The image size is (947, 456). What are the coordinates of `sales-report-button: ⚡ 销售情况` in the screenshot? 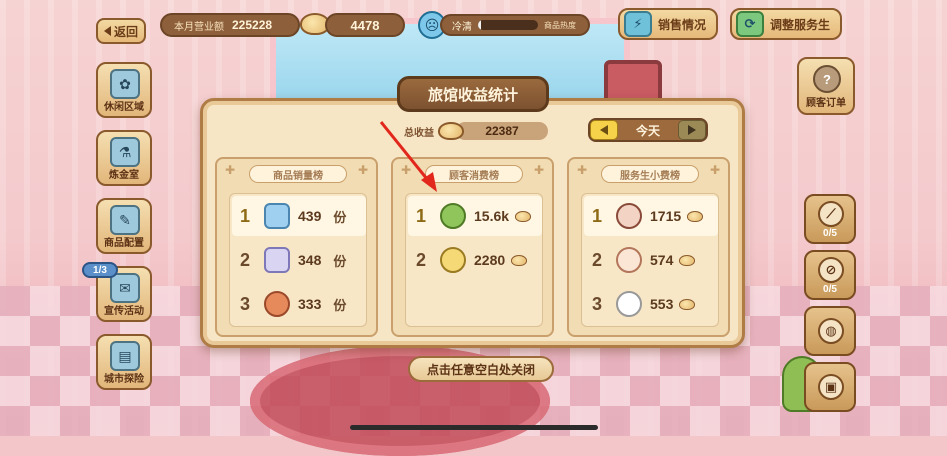 It's located at (668, 24).